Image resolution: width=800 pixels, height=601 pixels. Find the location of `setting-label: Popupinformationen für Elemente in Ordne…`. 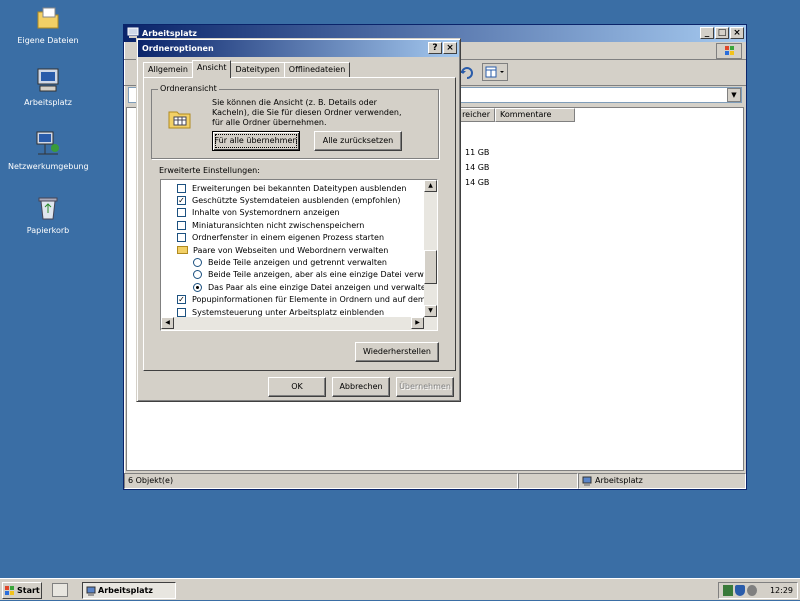

setting-label: Popupinformationen für Elemente in Ordne… is located at coordinates (315, 300).